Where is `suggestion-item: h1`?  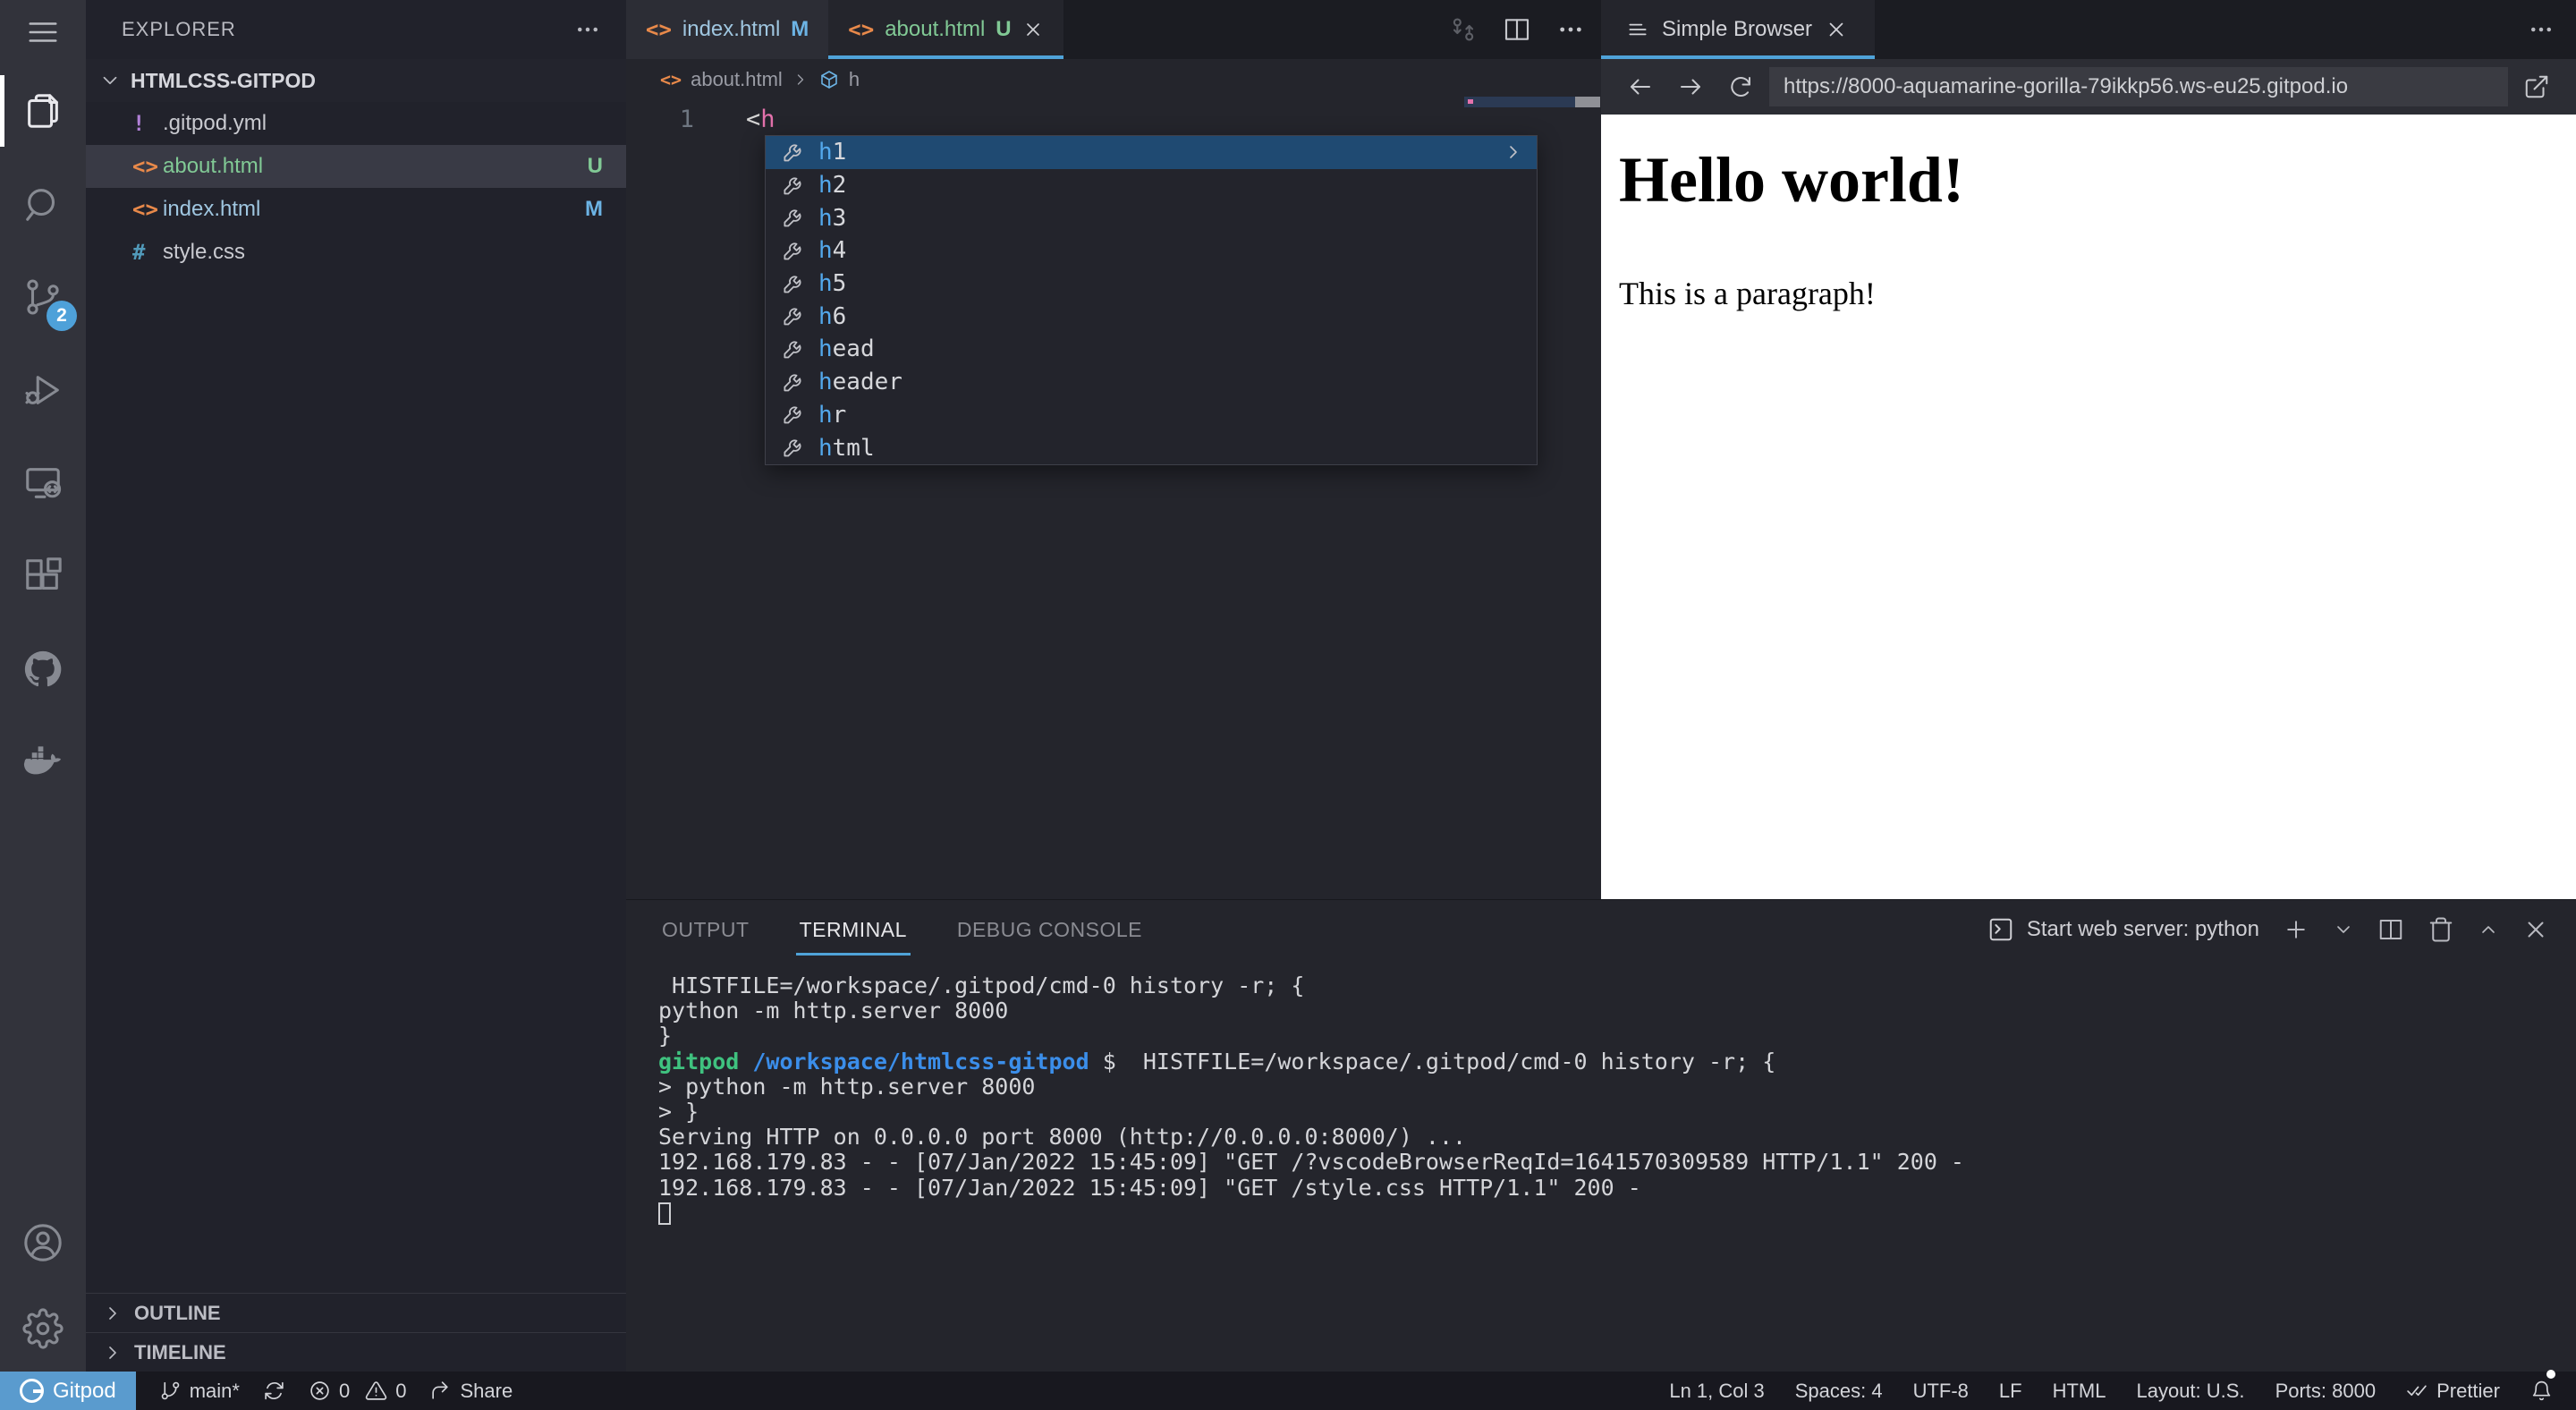
suggestion-item: h1 is located at coordinates (1151, 153).